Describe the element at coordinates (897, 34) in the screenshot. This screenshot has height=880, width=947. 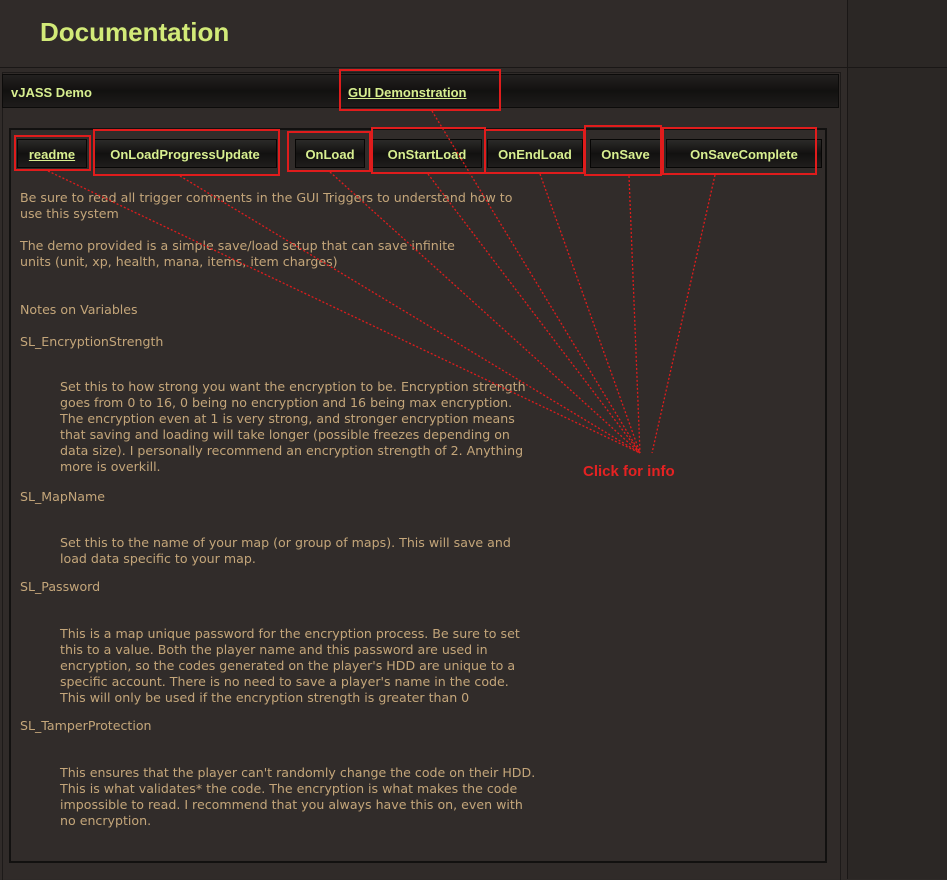
I see `side-header` at that location.